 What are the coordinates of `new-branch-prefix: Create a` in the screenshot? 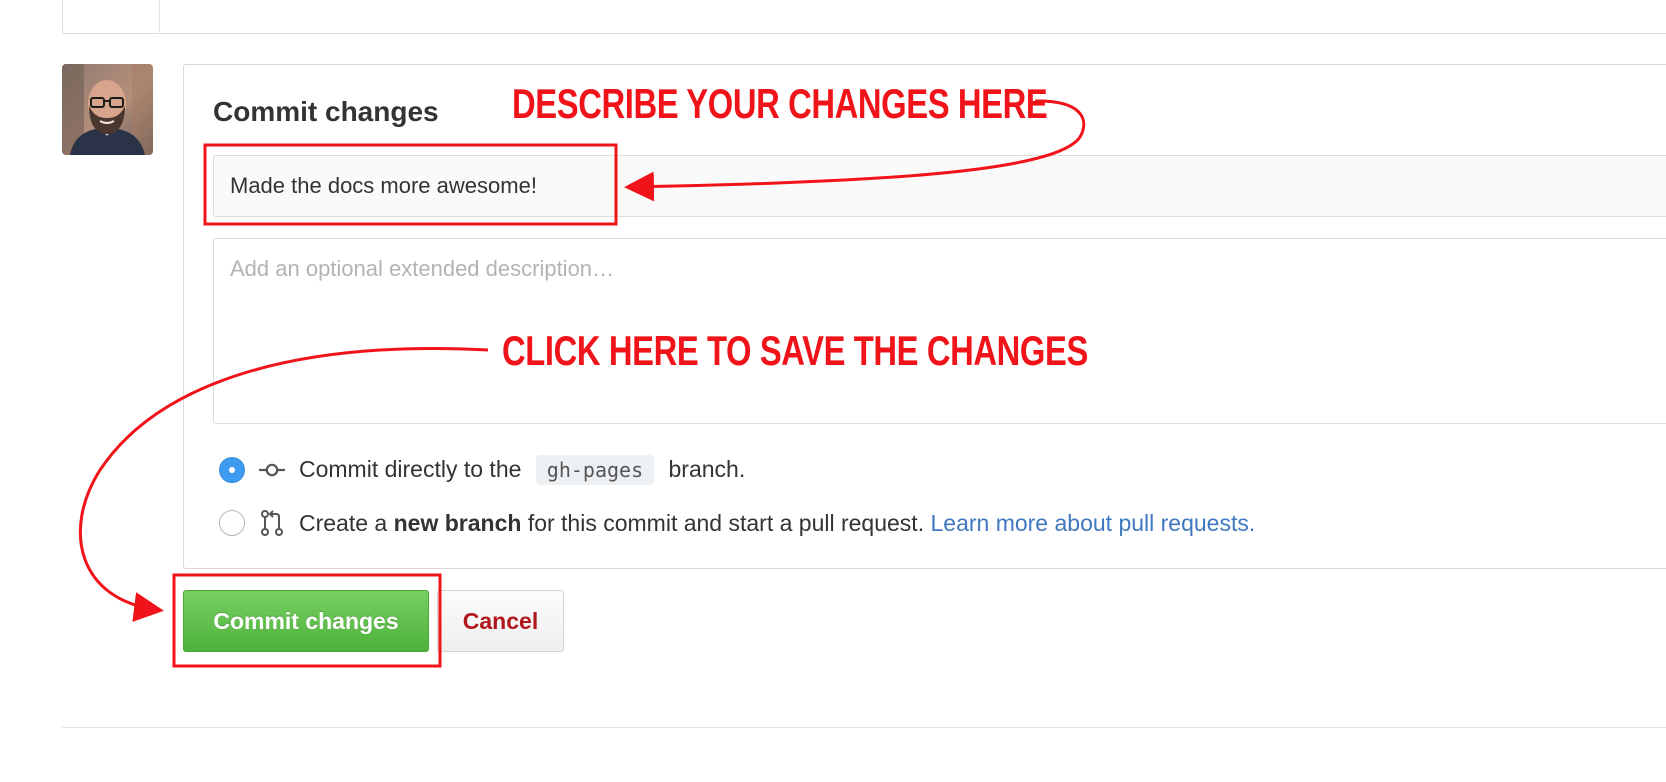 It's located at (343, 522).